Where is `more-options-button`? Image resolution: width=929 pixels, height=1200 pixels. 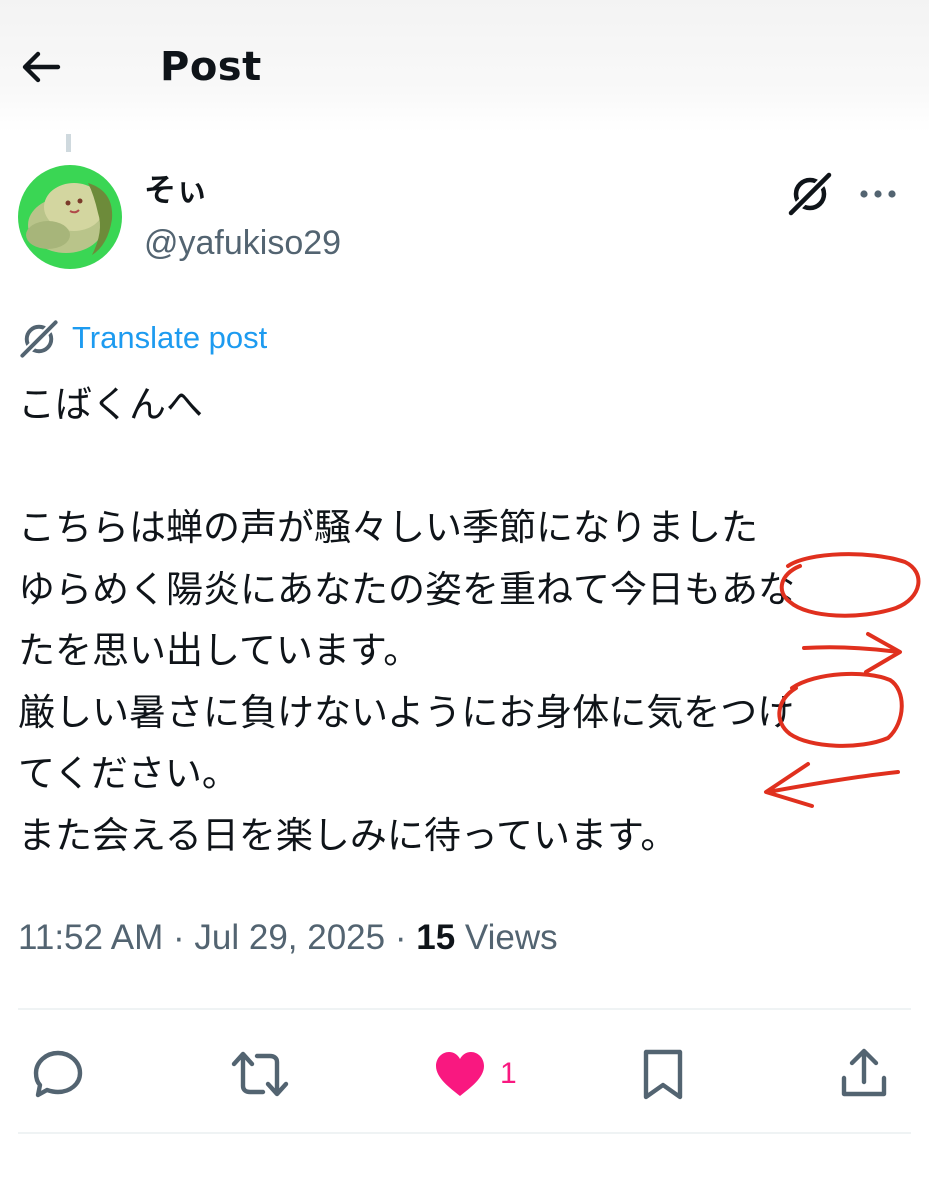
more-options-button is located at coordinates (878, 194).